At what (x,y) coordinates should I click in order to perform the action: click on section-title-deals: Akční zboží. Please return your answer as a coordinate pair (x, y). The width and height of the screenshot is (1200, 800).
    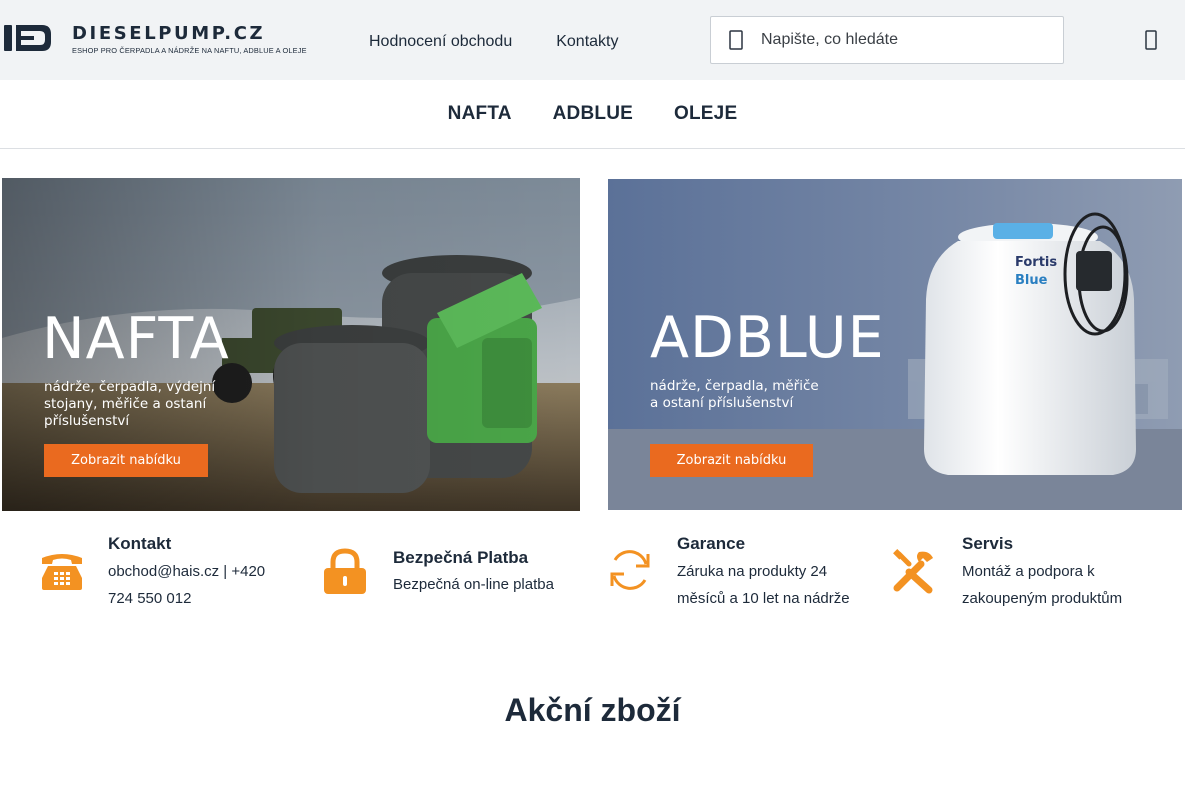
    Looking at the image, I should click on (592, 710).